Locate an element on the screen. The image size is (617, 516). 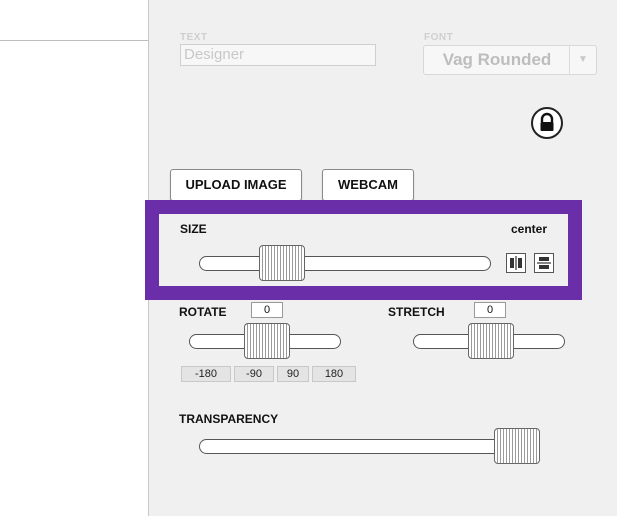
rotate-preset-button: 90 is located at coordinates (293, 374).